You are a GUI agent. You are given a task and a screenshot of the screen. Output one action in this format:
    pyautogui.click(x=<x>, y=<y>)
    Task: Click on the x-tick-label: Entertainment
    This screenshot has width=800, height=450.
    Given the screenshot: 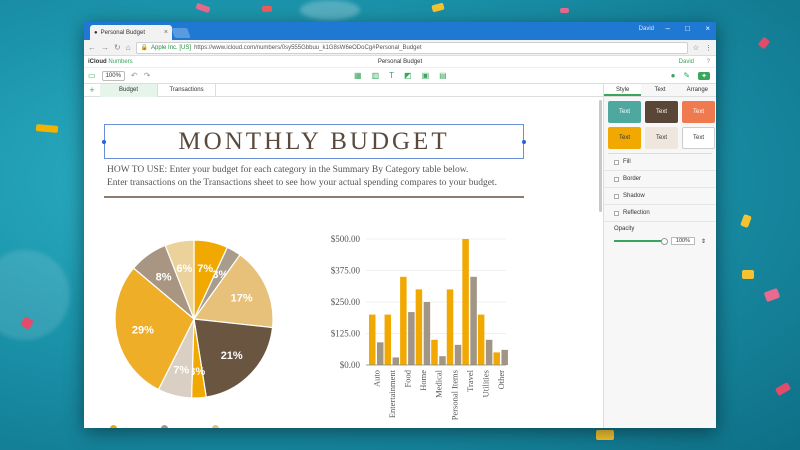 What is the action you would take?
    pyautogui.click(x=392, y=393)
    